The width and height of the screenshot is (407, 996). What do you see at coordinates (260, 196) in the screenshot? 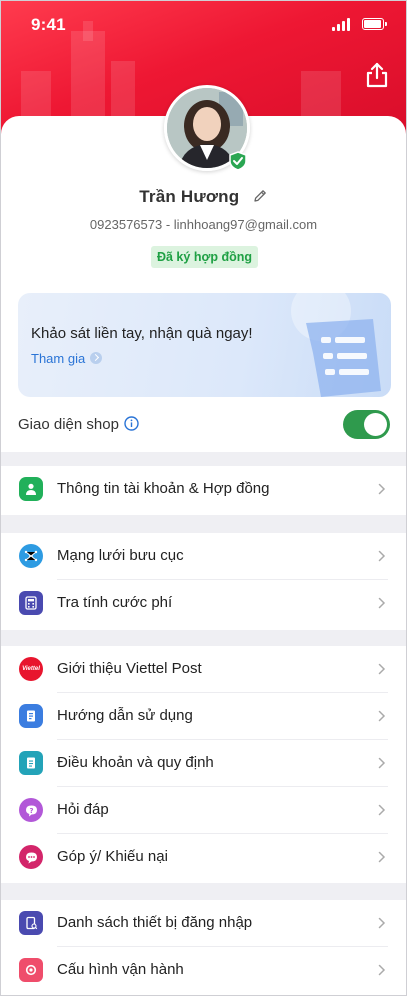
I see `edit-pencil-icon` at bounding box center [260, 196].